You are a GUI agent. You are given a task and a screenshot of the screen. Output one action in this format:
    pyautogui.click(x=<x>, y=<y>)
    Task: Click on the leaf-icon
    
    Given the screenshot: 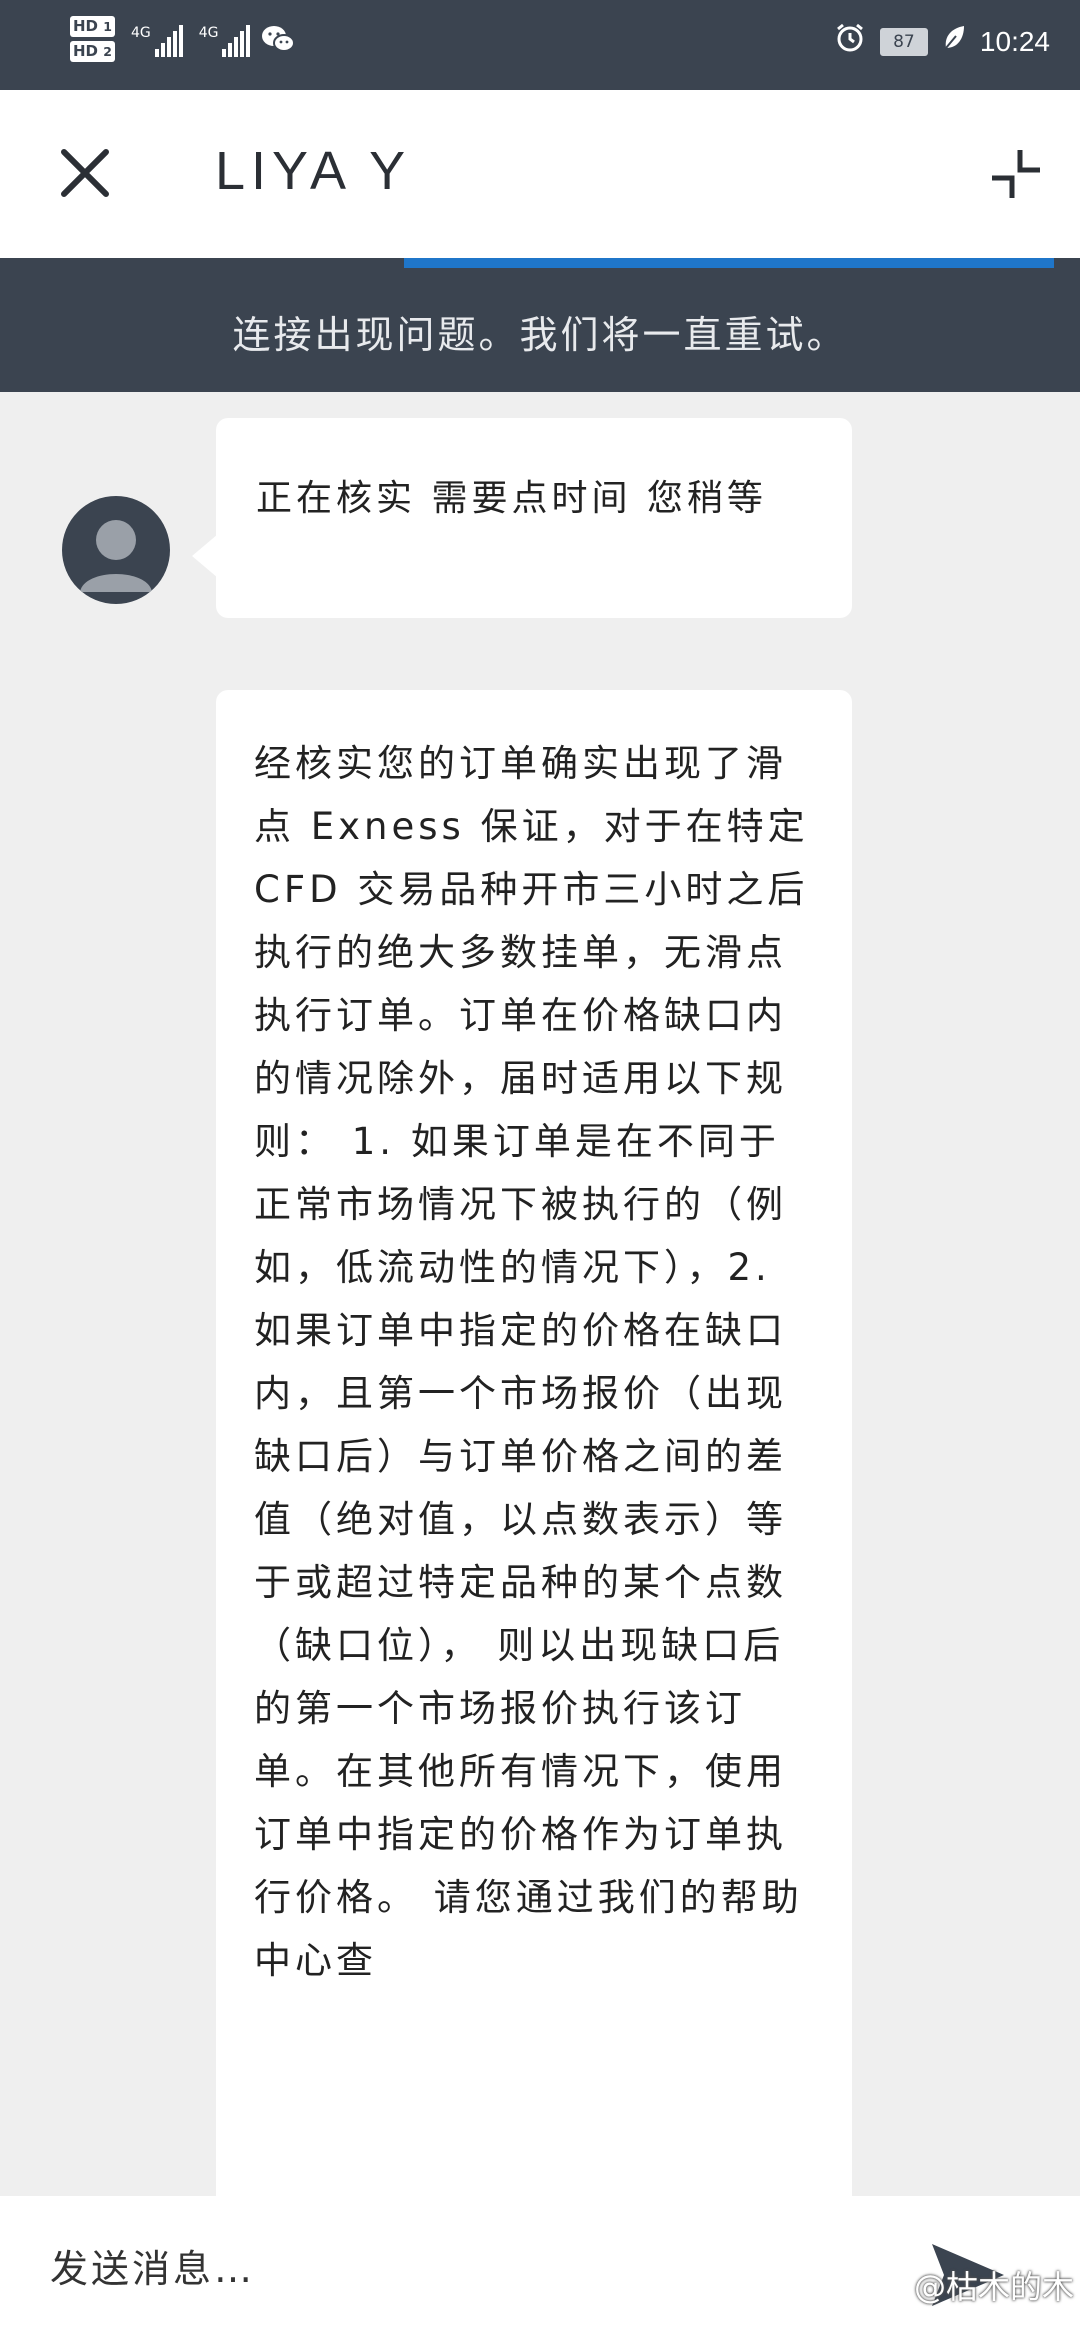 What is the action you would take?
    pyautogui.click(x=954, y=41)
    